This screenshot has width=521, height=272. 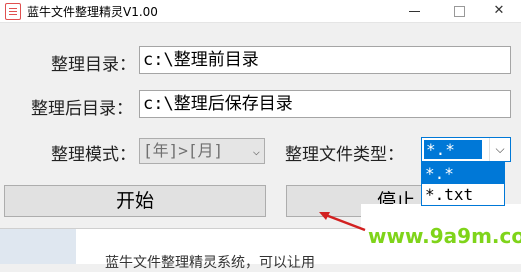 I want to click on start-button: 开始, so click(x=135, y=201).